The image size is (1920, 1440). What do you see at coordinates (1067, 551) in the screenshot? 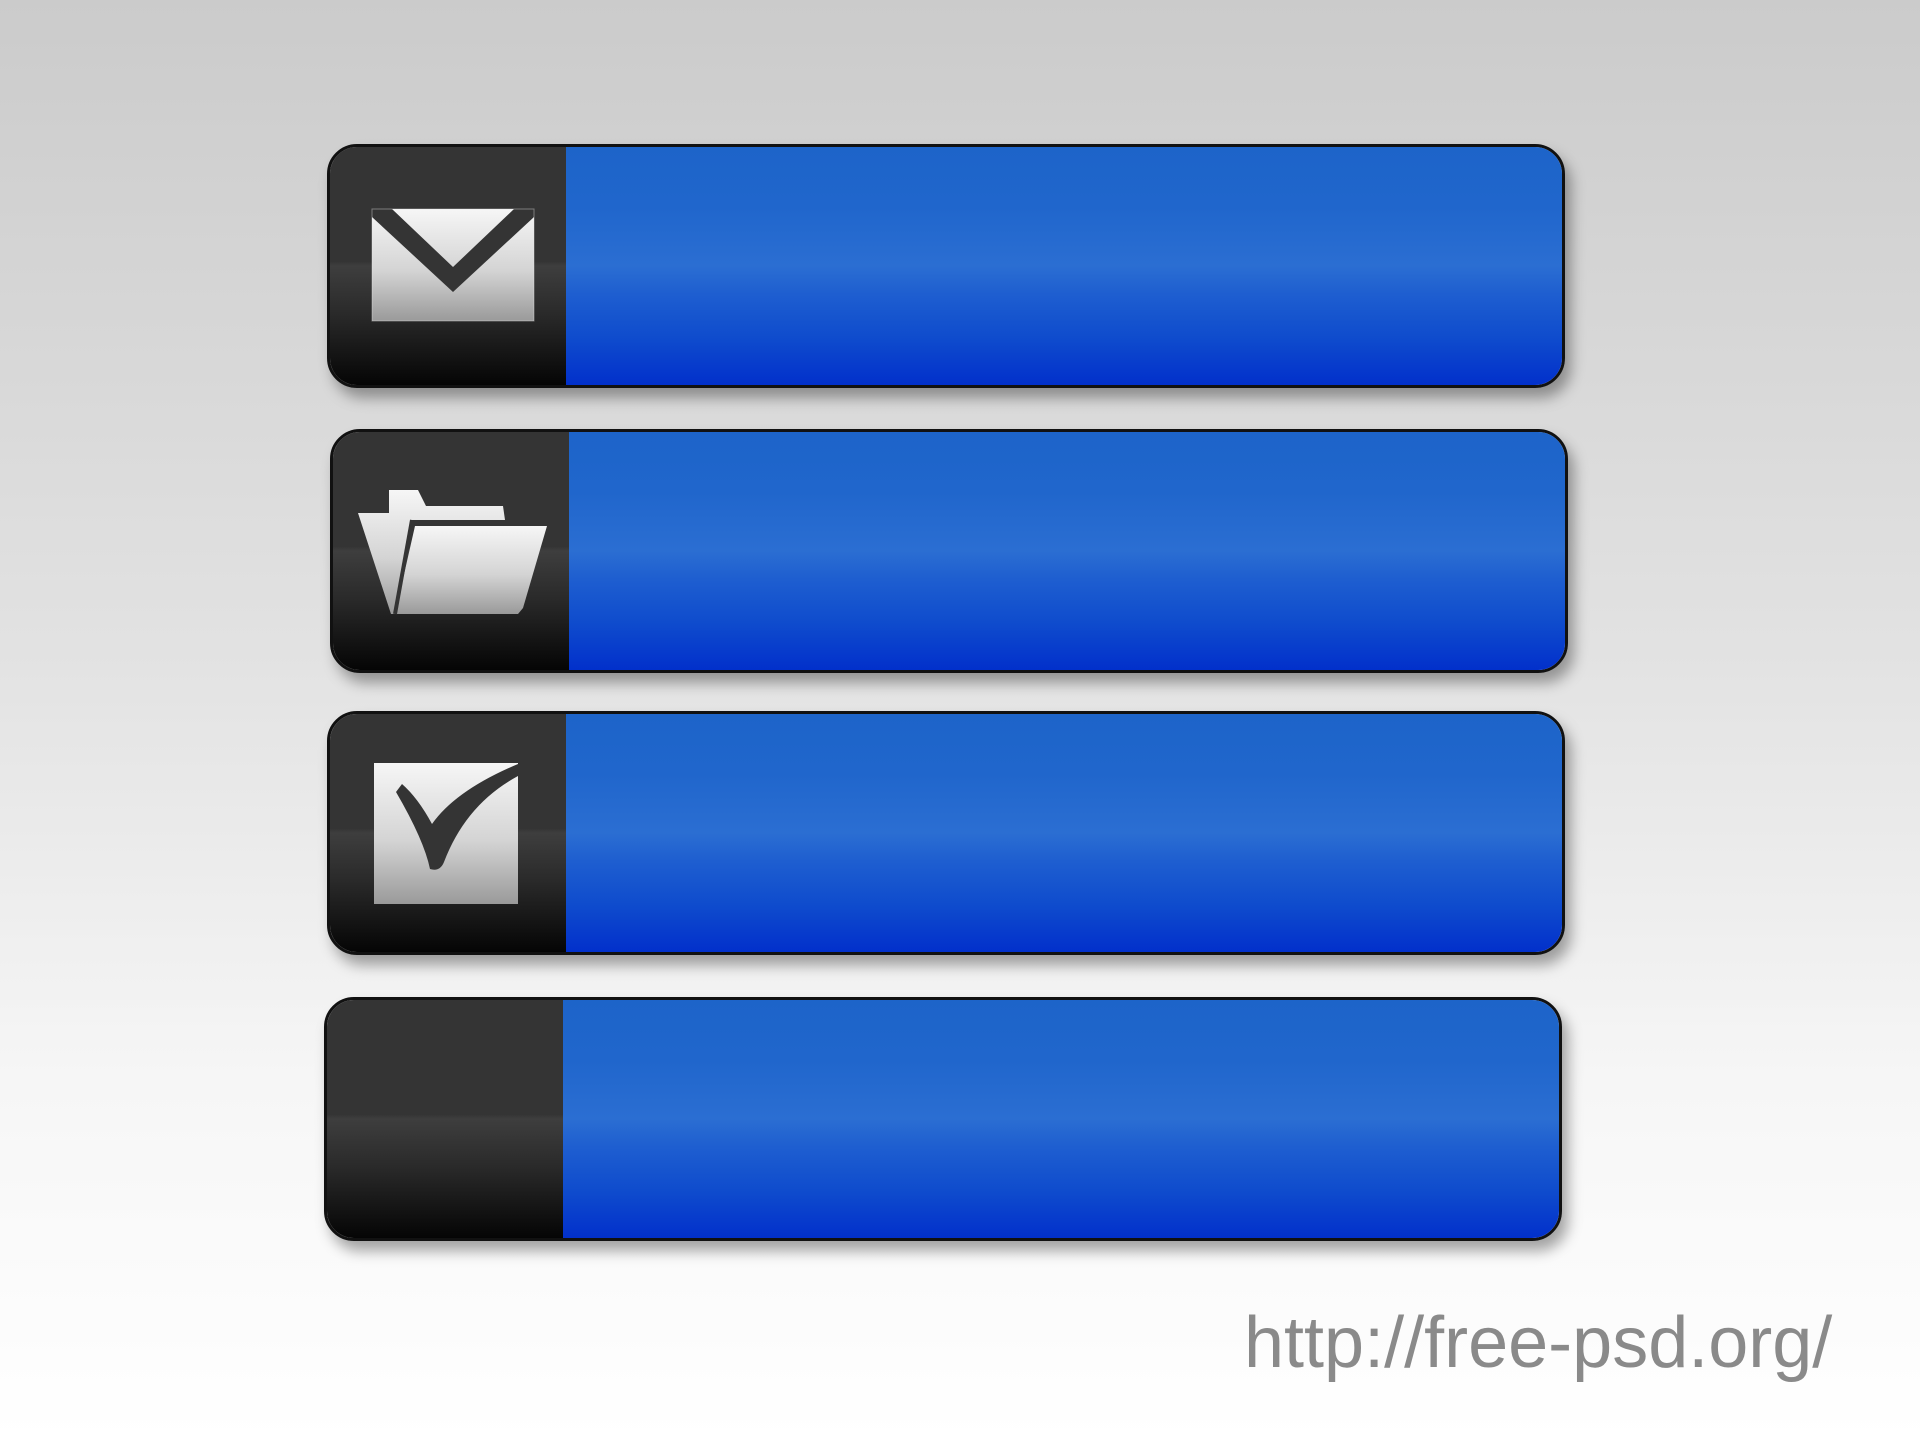
I see `folder-bar` at bounding box center [1067, 551].